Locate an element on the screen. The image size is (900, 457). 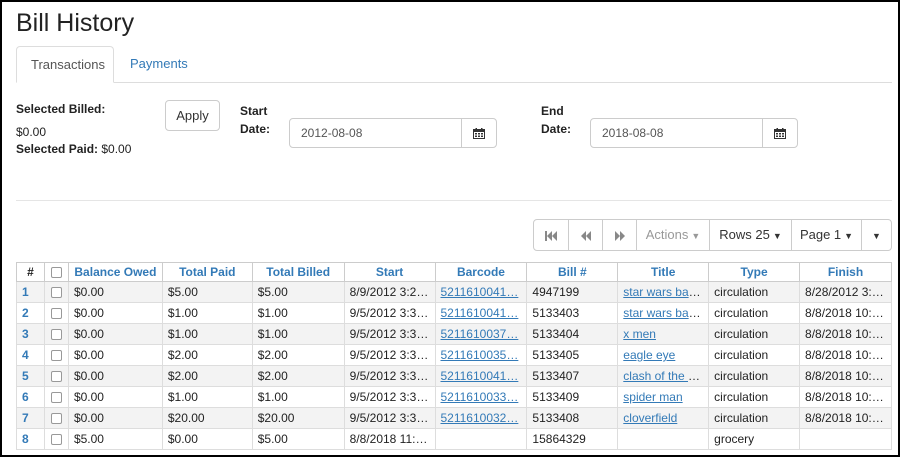
col-header-bill-number: Bill # is located at coordinates (572, 272).